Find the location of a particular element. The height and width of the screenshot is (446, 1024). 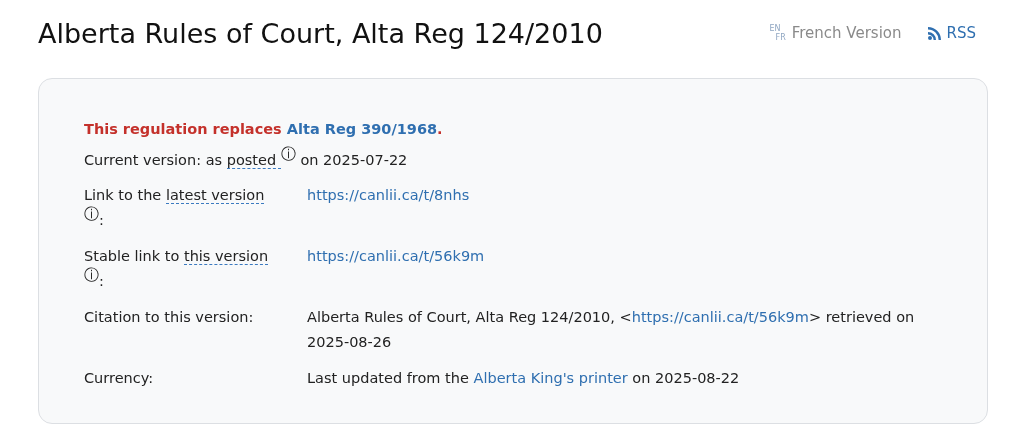

link: https://canlii.ca/t/8nhs is located at coordinates (388, 195).